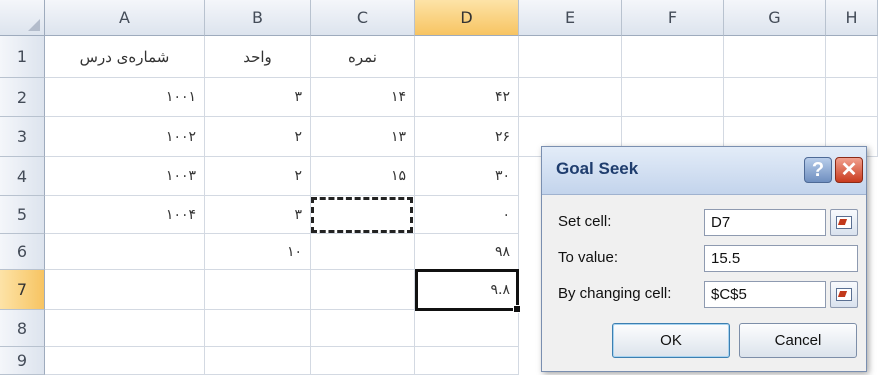 This screenshot has width=878, height=375. What do you see at coordinates (671, 340) in the screenshot?
I see `ok-button: OK` at bounding box center [671, 340].